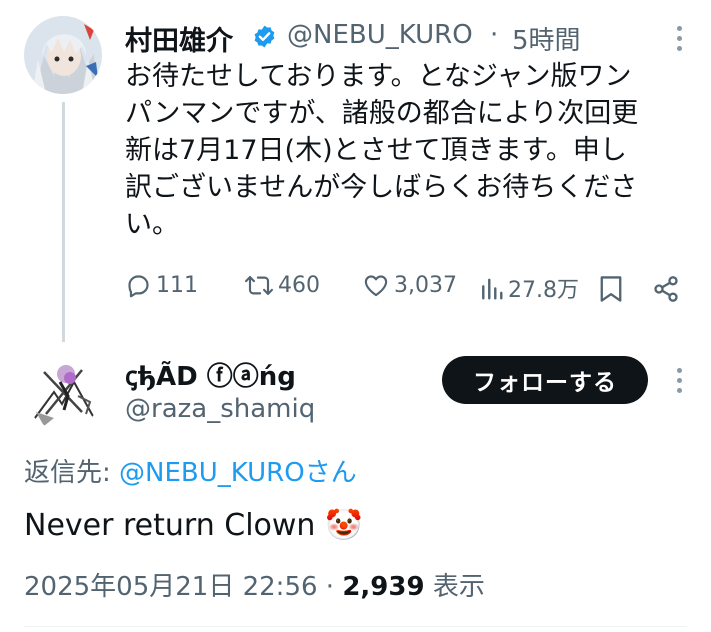  I want to click on reply-timestamp: 2025年05月21日 22:56, so click(171, 587).